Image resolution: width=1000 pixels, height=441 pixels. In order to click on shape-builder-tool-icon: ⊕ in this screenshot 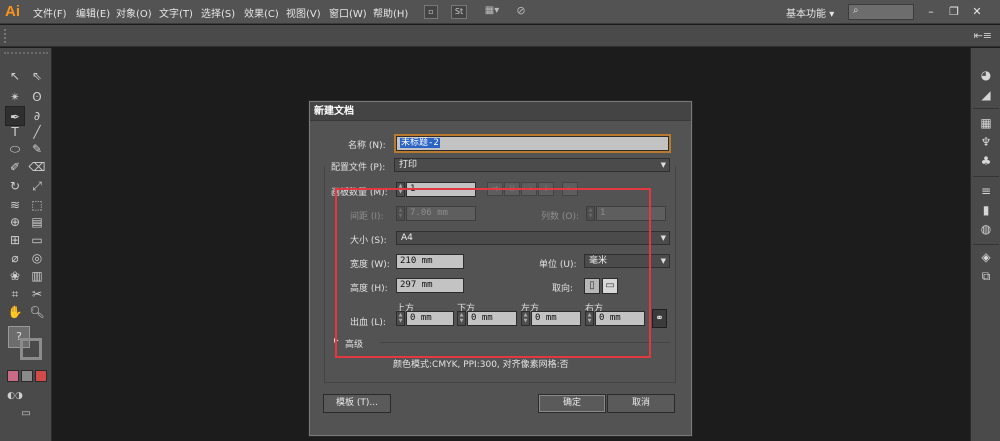, I will do `click(15, 222)`.